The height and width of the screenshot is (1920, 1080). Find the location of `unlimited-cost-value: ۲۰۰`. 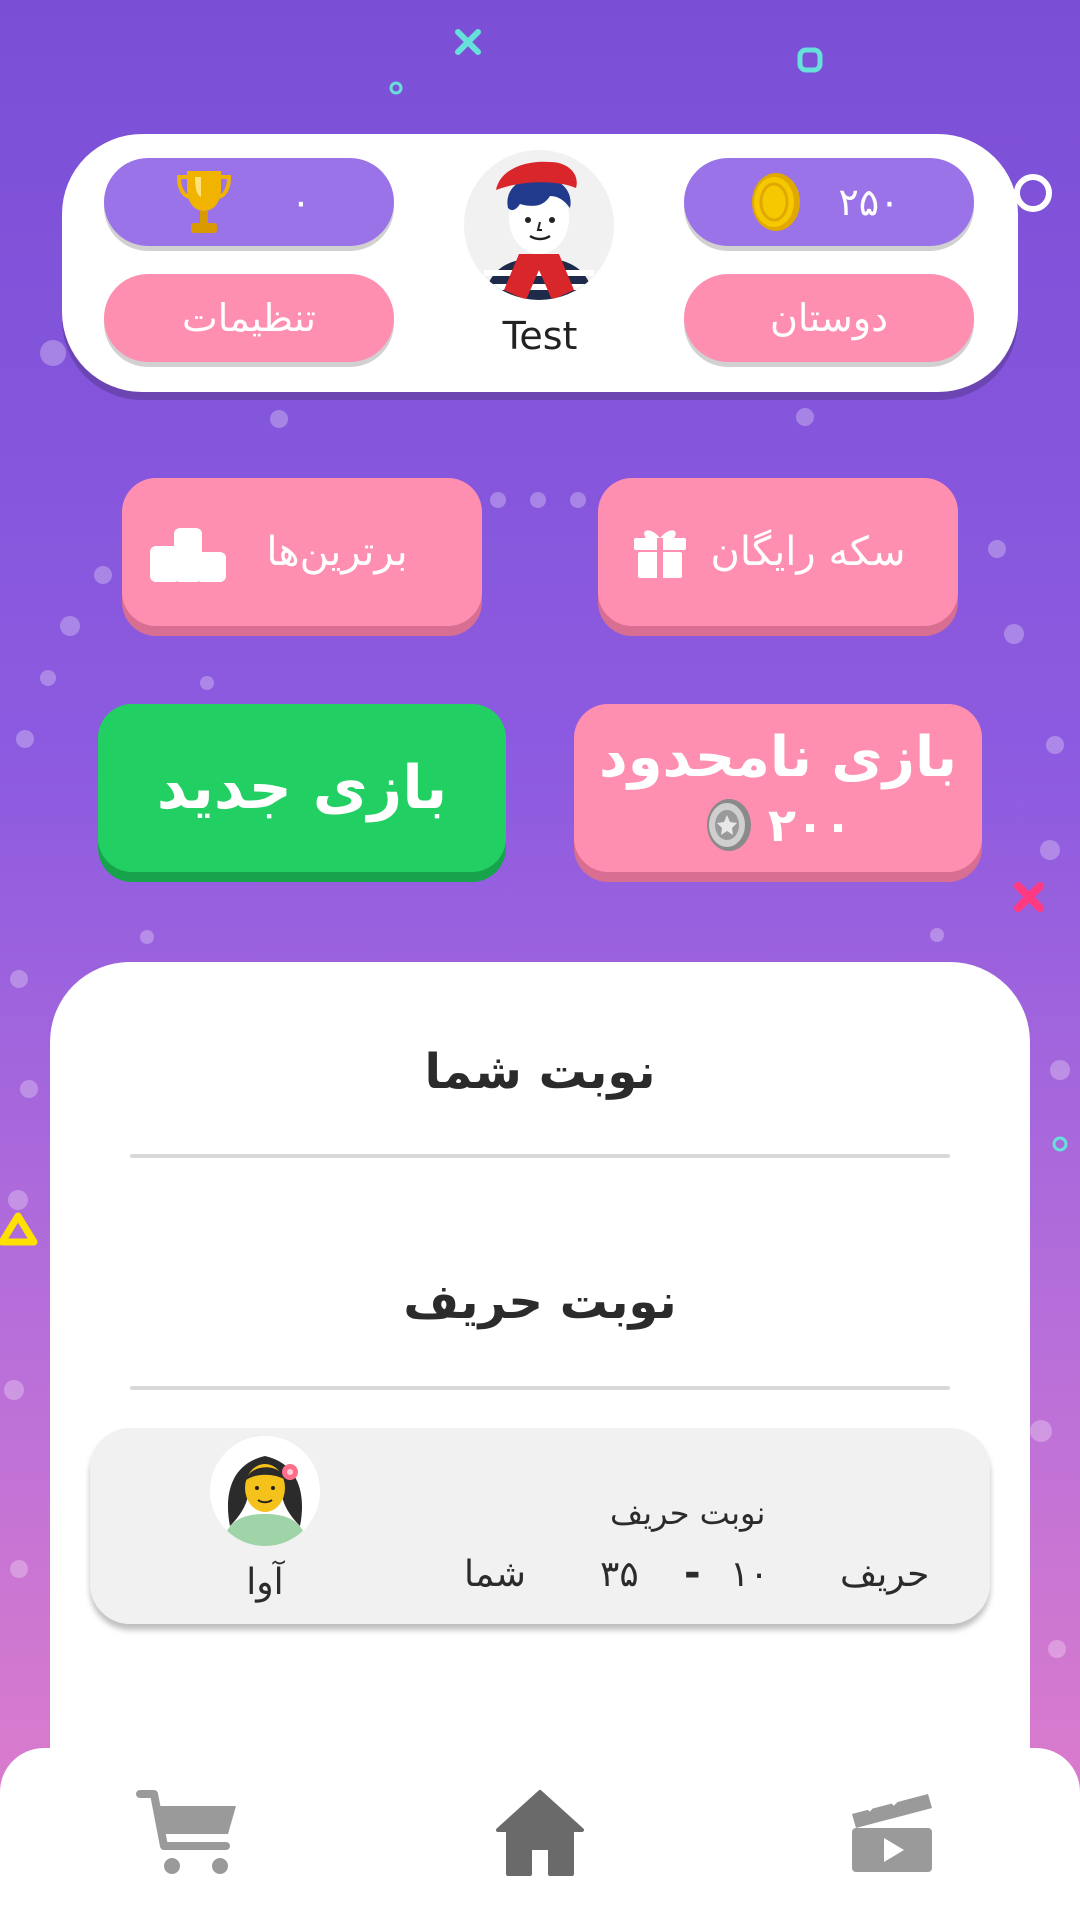

unlimited-cost-value: ۲۰۰ is located at coordinates (810, 825).